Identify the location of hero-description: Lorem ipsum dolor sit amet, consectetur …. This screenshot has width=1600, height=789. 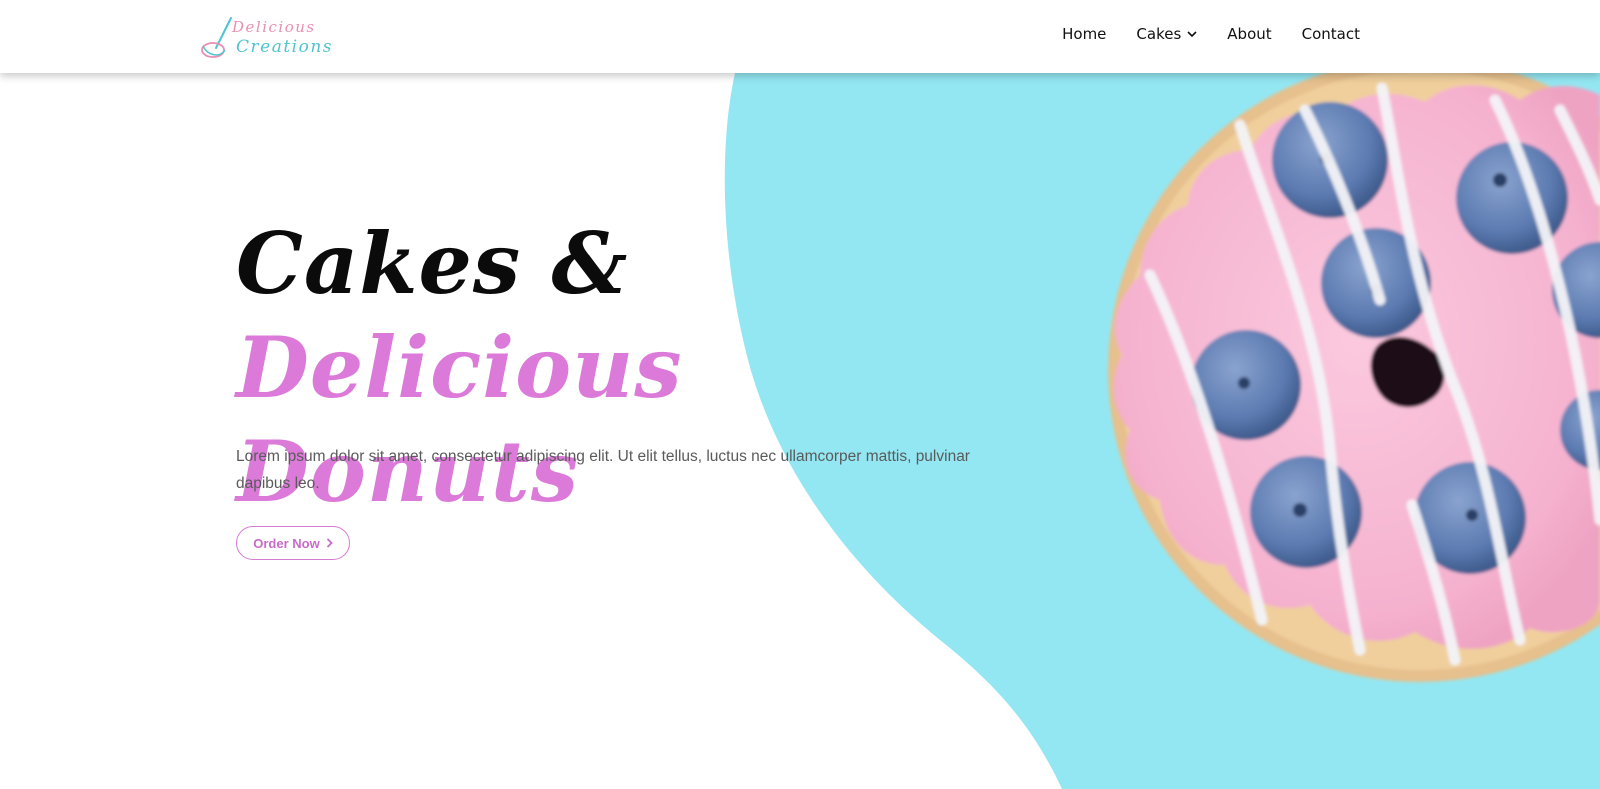
(603, 470).